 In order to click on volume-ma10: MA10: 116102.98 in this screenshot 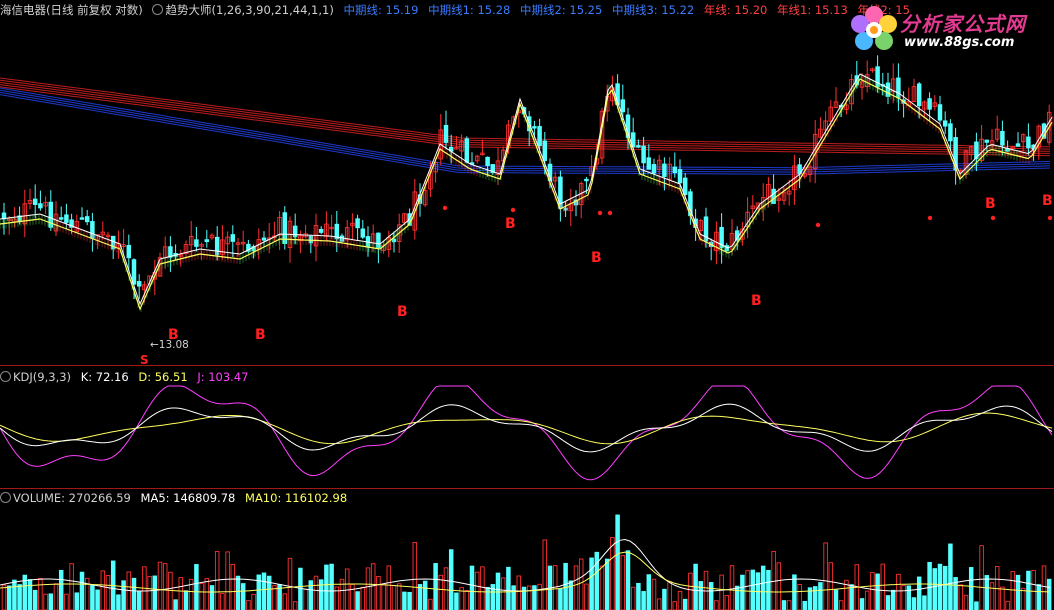, I will do `click(296, 498)`.